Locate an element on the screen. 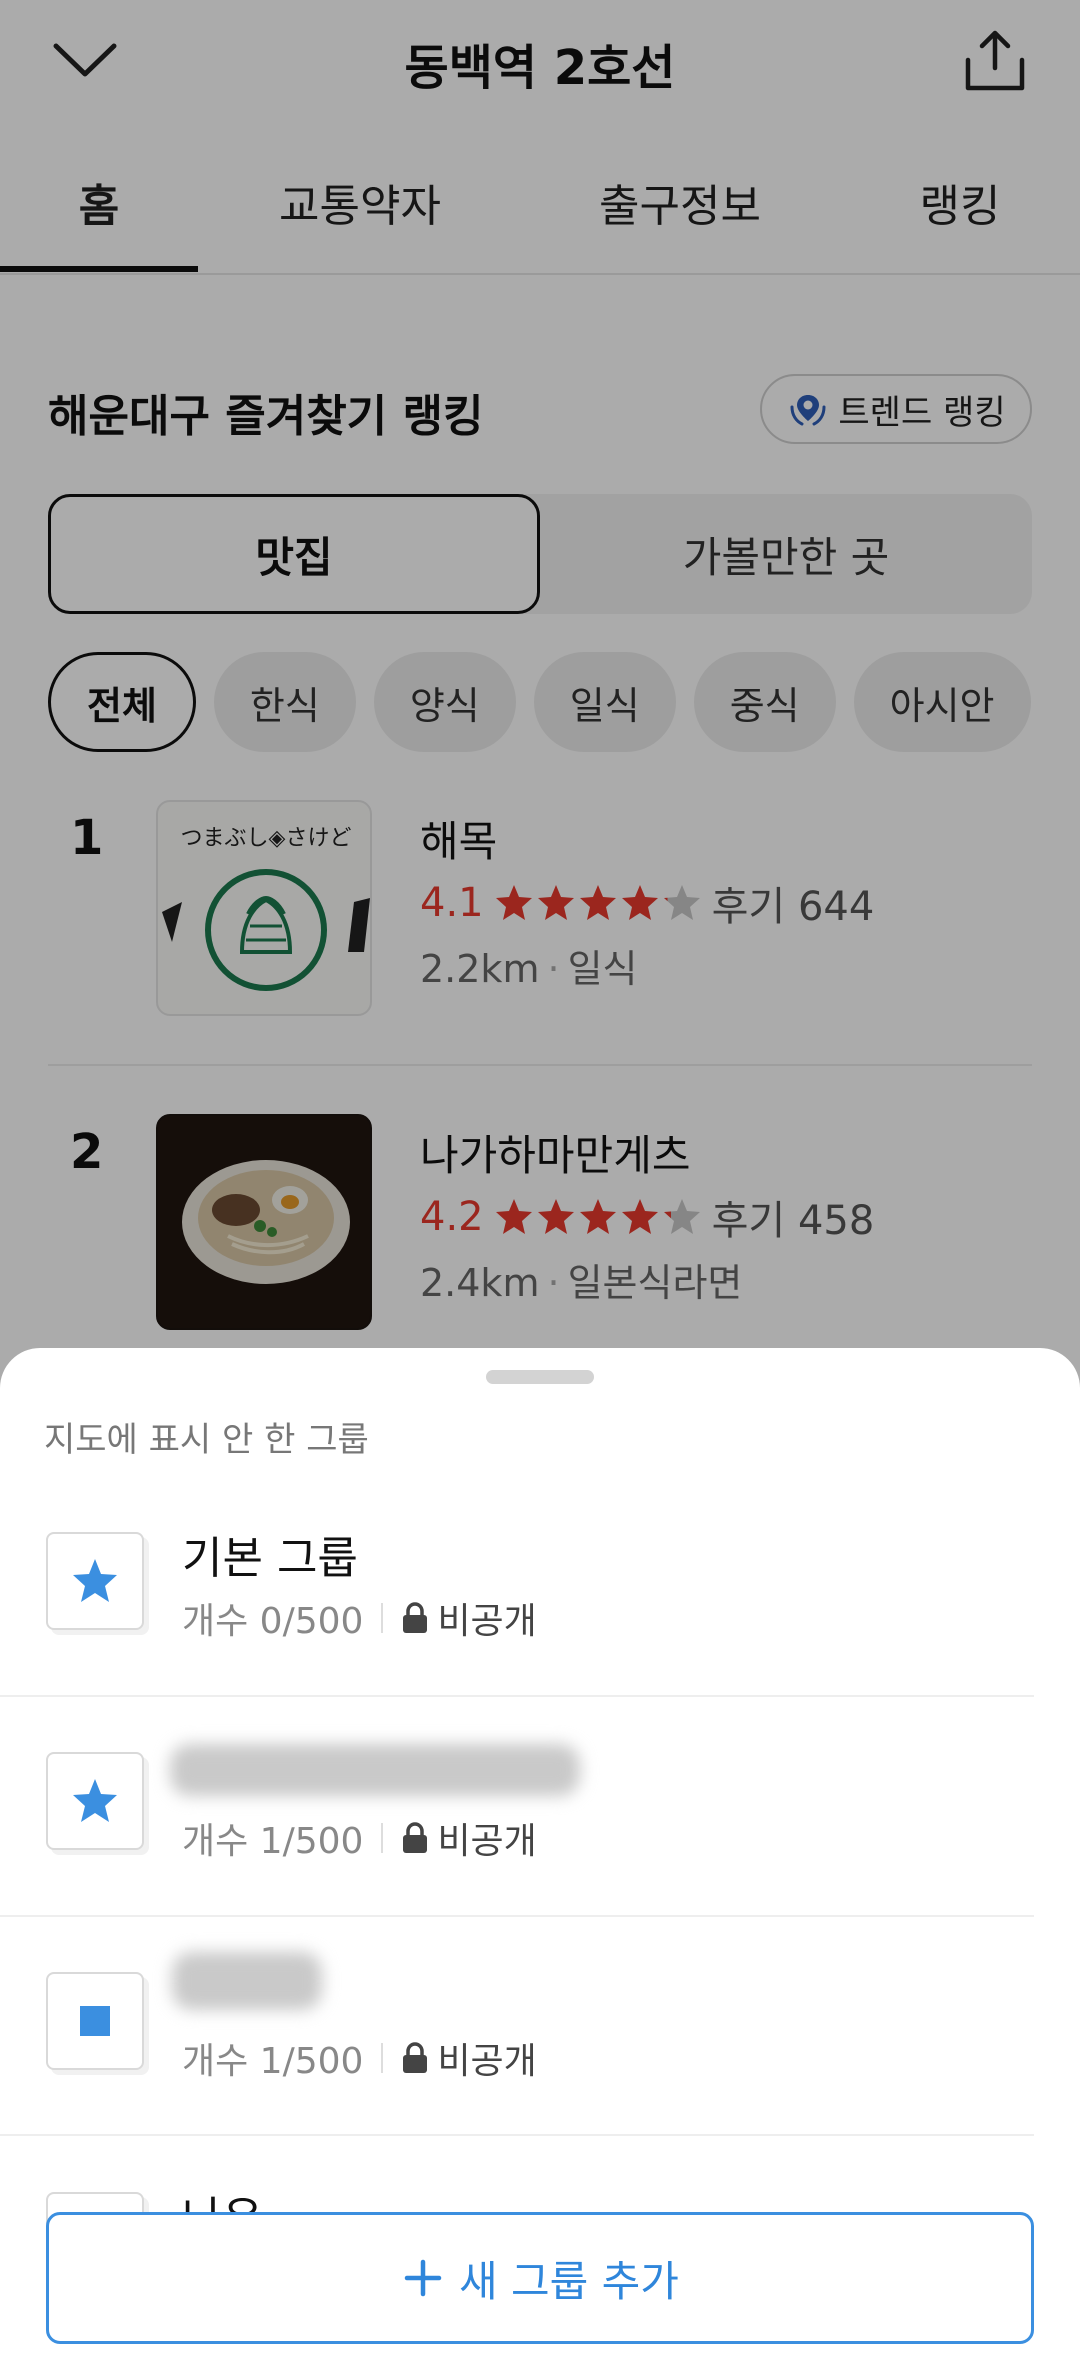 The height and width of the screenshot is (2376, 1080). group-item: 기본 그룹 개수 0/500 비공개 is located at coordinates (540, 1642).